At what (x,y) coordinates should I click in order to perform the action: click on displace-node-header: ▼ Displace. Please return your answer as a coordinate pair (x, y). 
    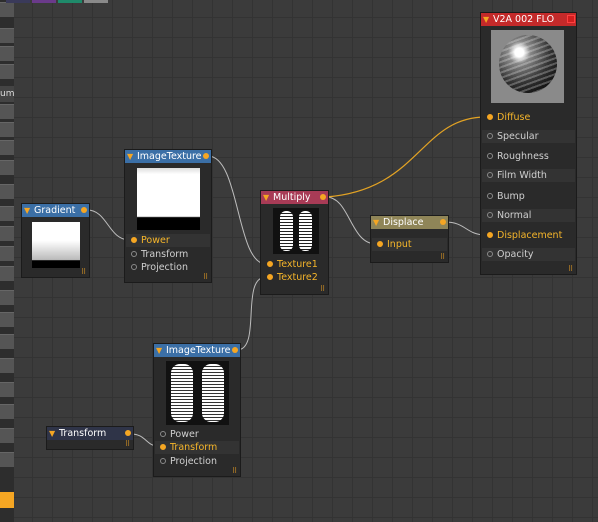
    Looking at the image, I should click on (409, 222).